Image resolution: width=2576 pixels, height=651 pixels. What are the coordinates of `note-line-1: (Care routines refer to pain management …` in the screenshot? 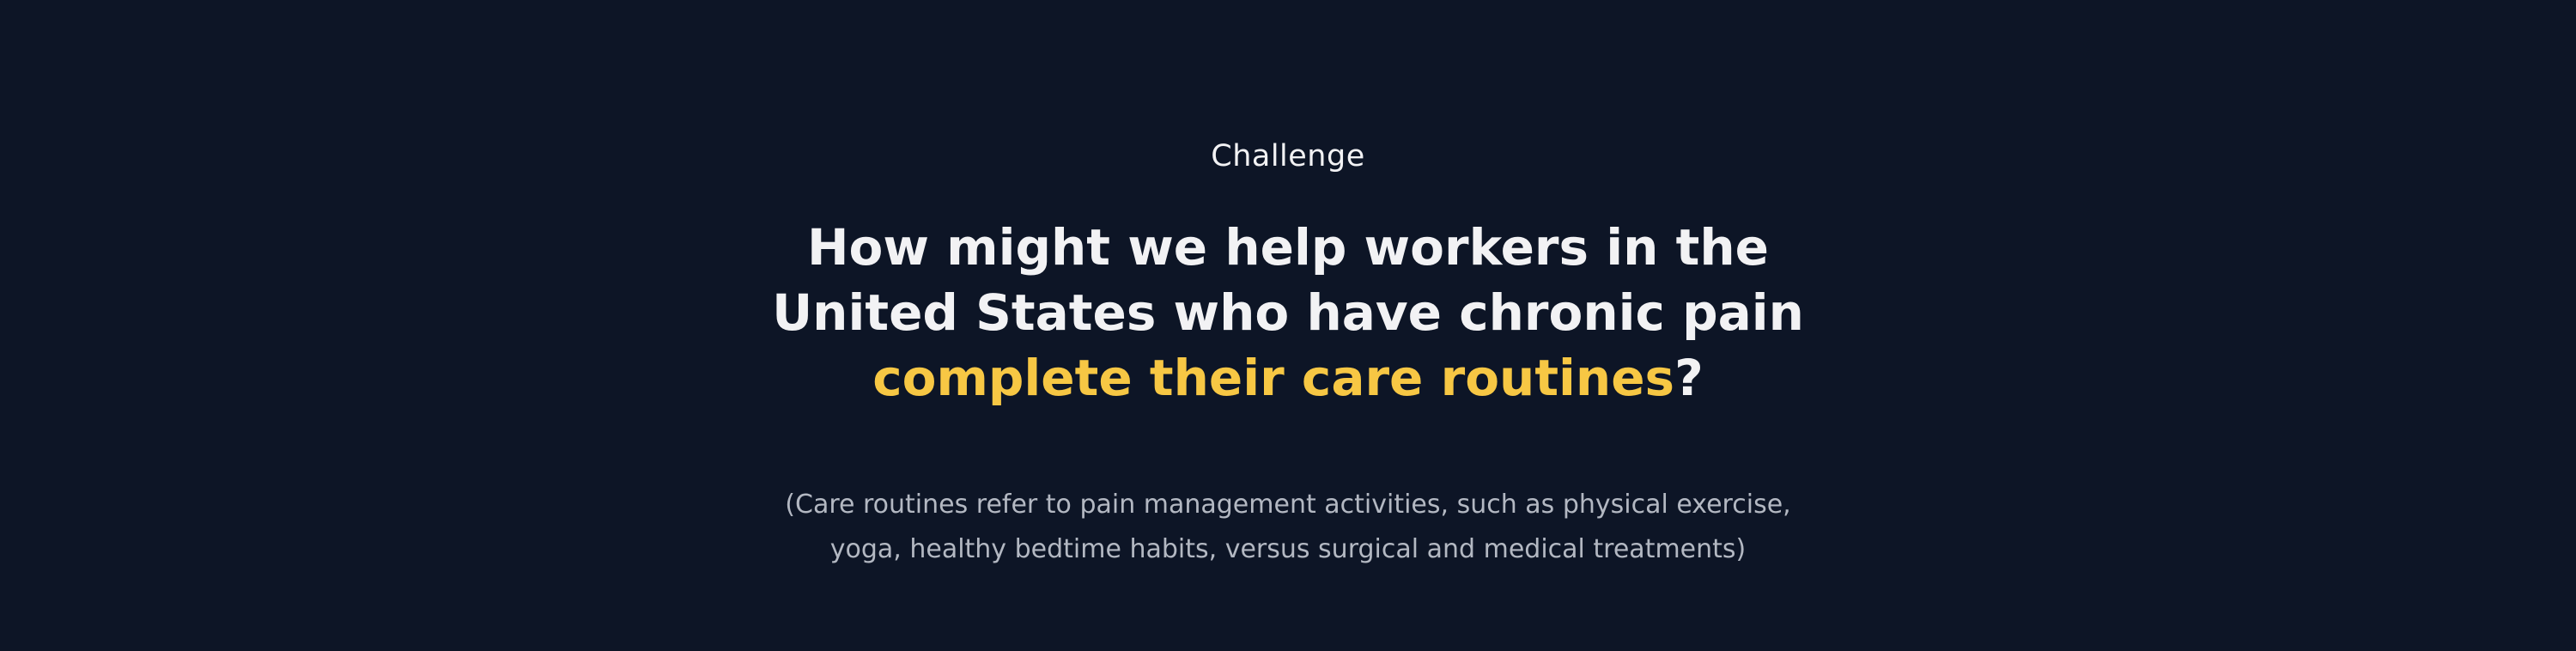 It's located at (1288, 505).